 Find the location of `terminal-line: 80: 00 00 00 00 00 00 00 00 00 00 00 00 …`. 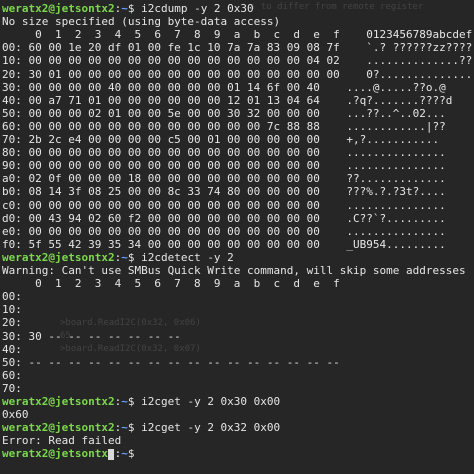

terminal-line: 80: 00 00 00 00 00 00 00 00 00 00 00 00 … is located at coordinates (224, 153).